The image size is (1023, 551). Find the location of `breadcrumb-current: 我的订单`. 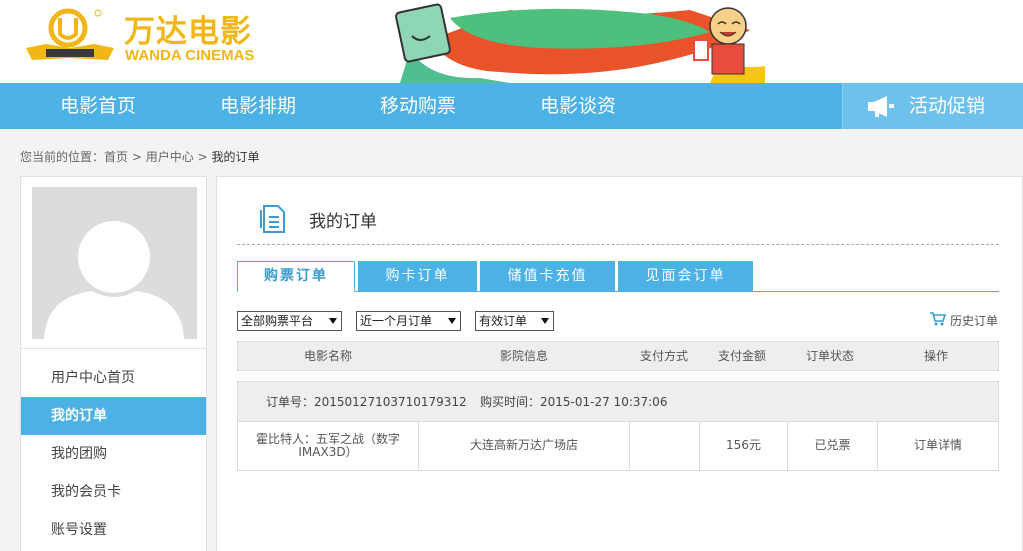

breadcrumb-current: 我的订单 is located at coordinates (235, 157).